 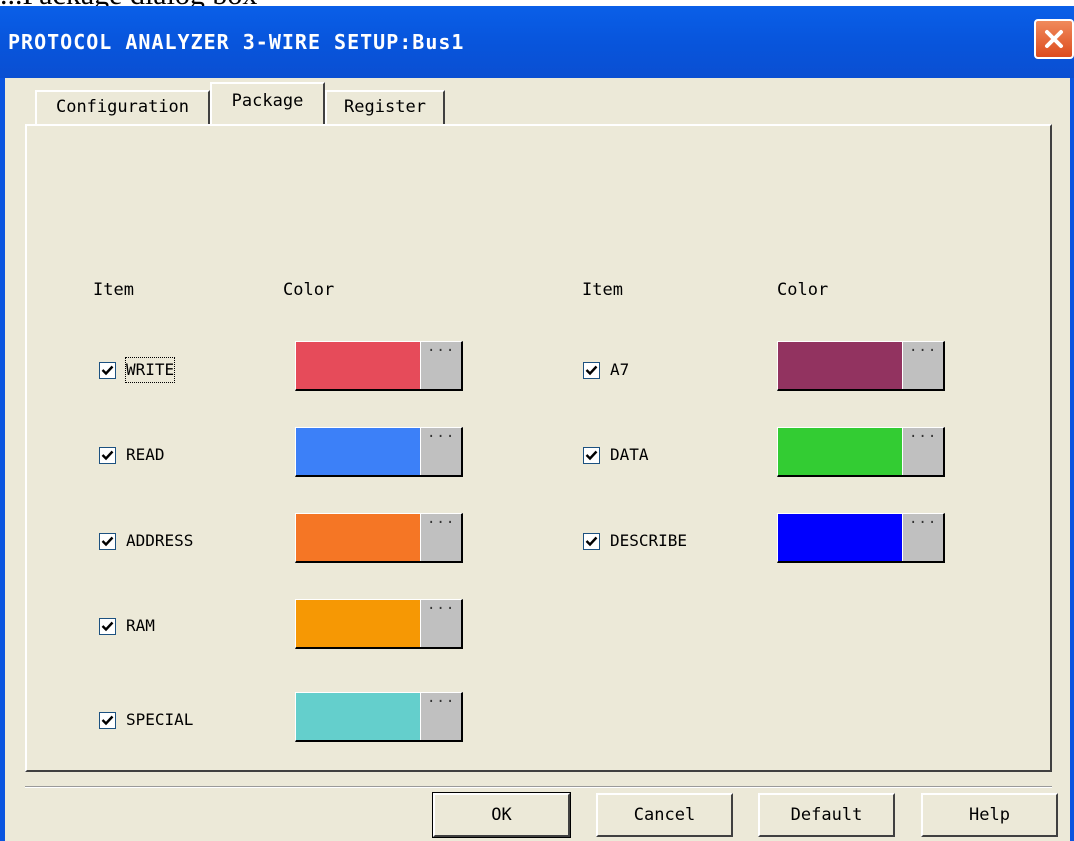 I want to click on item-row-special: SPECIAL, so click(x=146, y=720).